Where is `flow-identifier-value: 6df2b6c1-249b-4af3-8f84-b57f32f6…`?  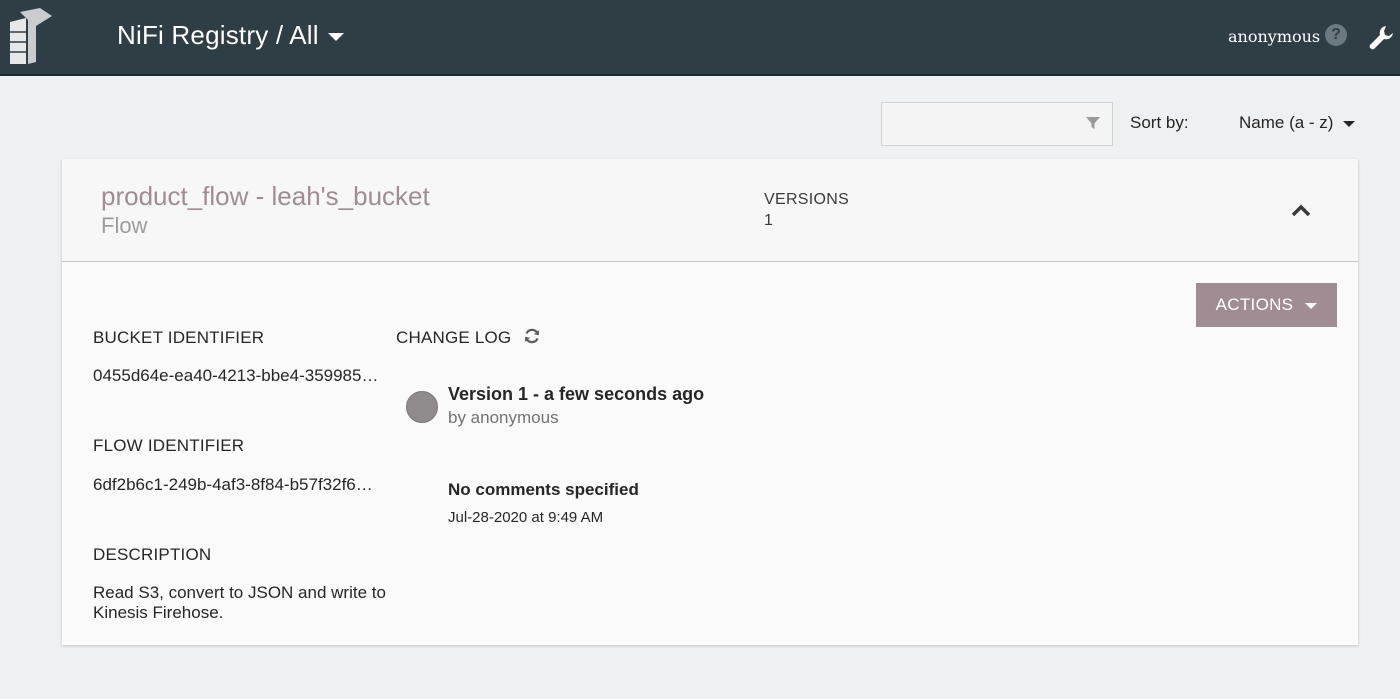
flow-identifier-value: 6df2b6c1-249b-4af3-8f84-b57f32f6… is located at coordinates (233, 484).